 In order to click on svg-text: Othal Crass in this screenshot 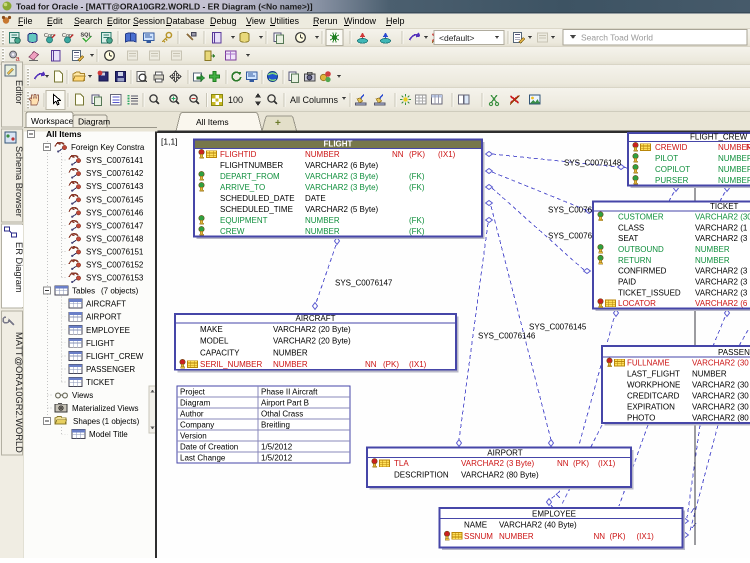, I will do `click(282, 414)`.